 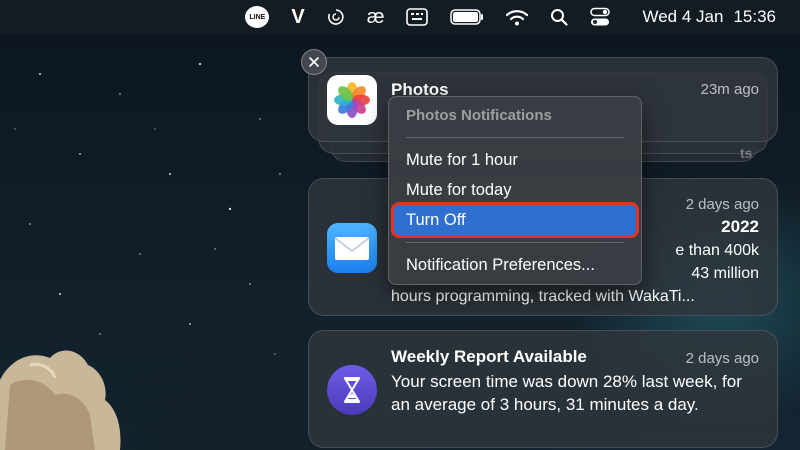 What do you see at coordinates (352, 248) in the screenshot?
I see `mail-app-icon` at bounding box center [352, 248].